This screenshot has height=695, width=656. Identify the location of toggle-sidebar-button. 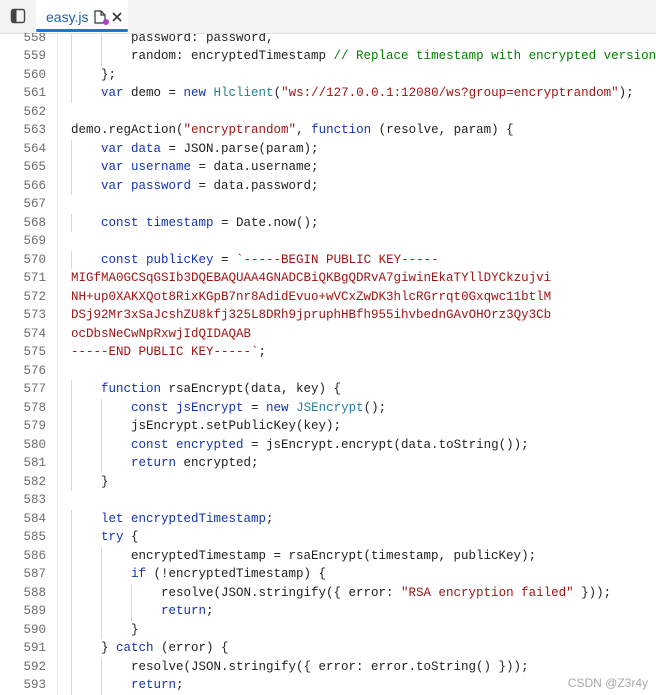
(18, 16).